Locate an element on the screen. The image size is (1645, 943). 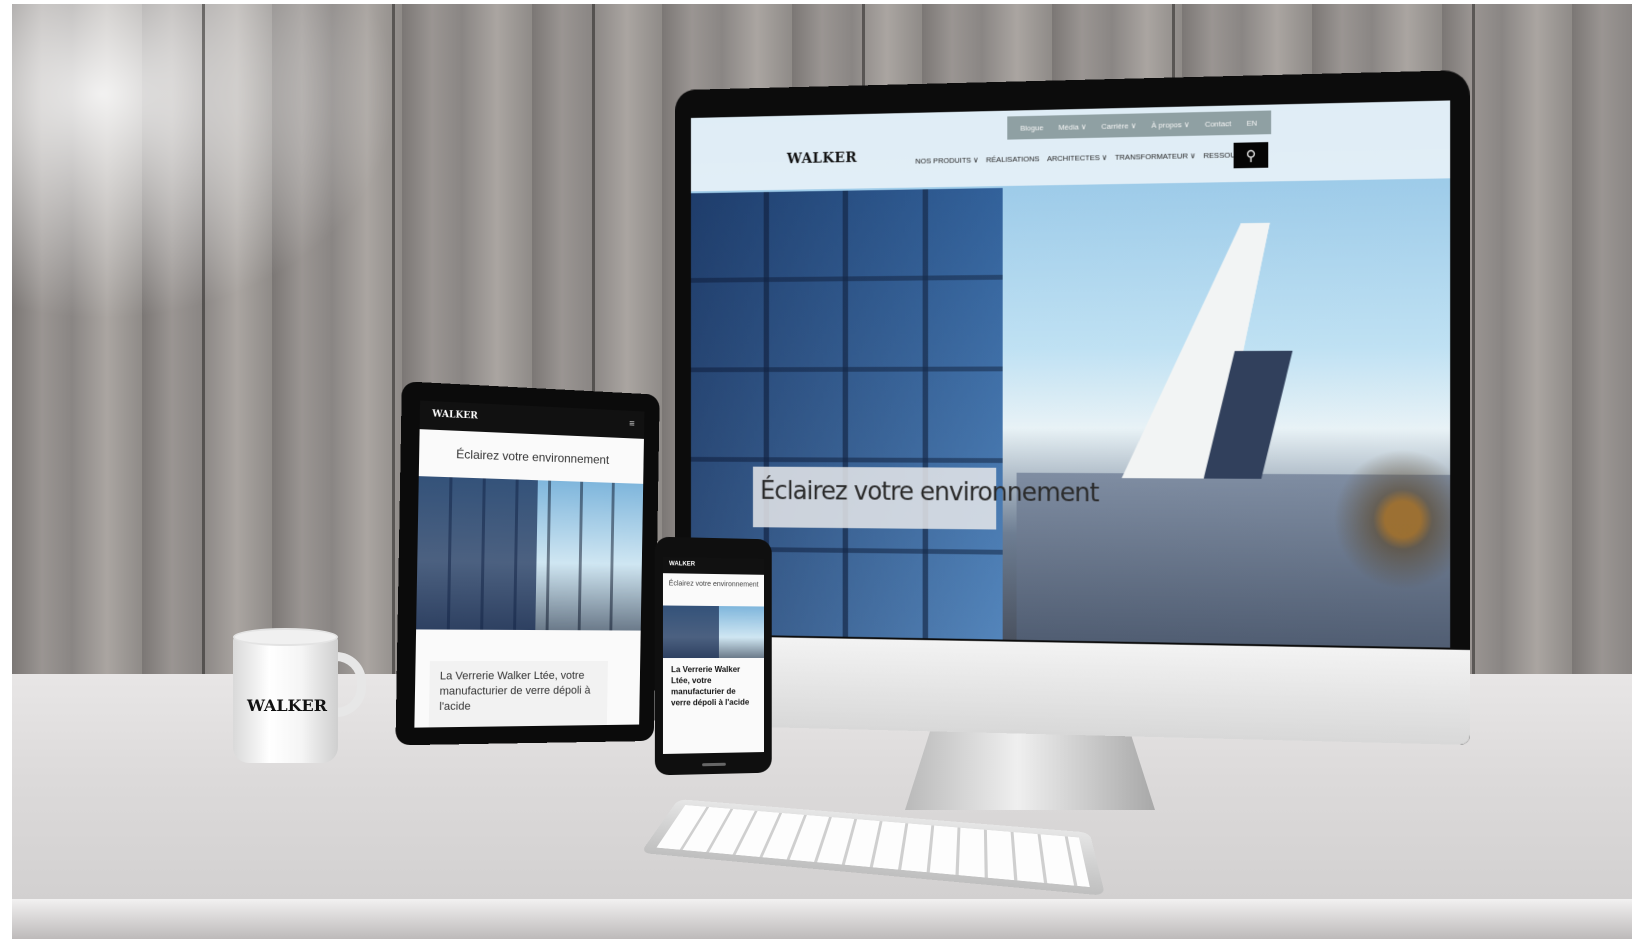
tablet-hero-image is located at coordinates (529, 553).